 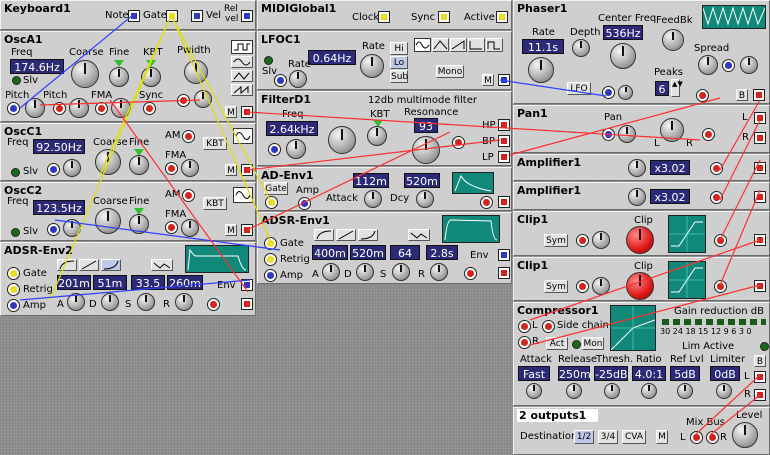 What do you see at coordinates (612, 391) in the screenshot?
I see `thresh-knob` at bounding box center [612, 391].